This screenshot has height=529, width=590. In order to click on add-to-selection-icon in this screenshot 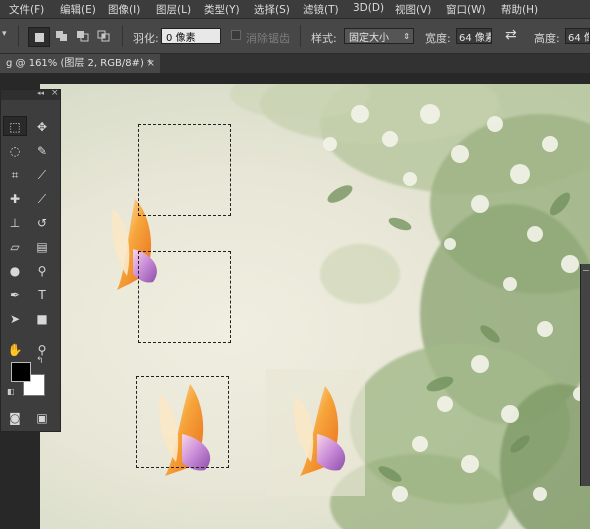, I will do `click(61, 36)`.